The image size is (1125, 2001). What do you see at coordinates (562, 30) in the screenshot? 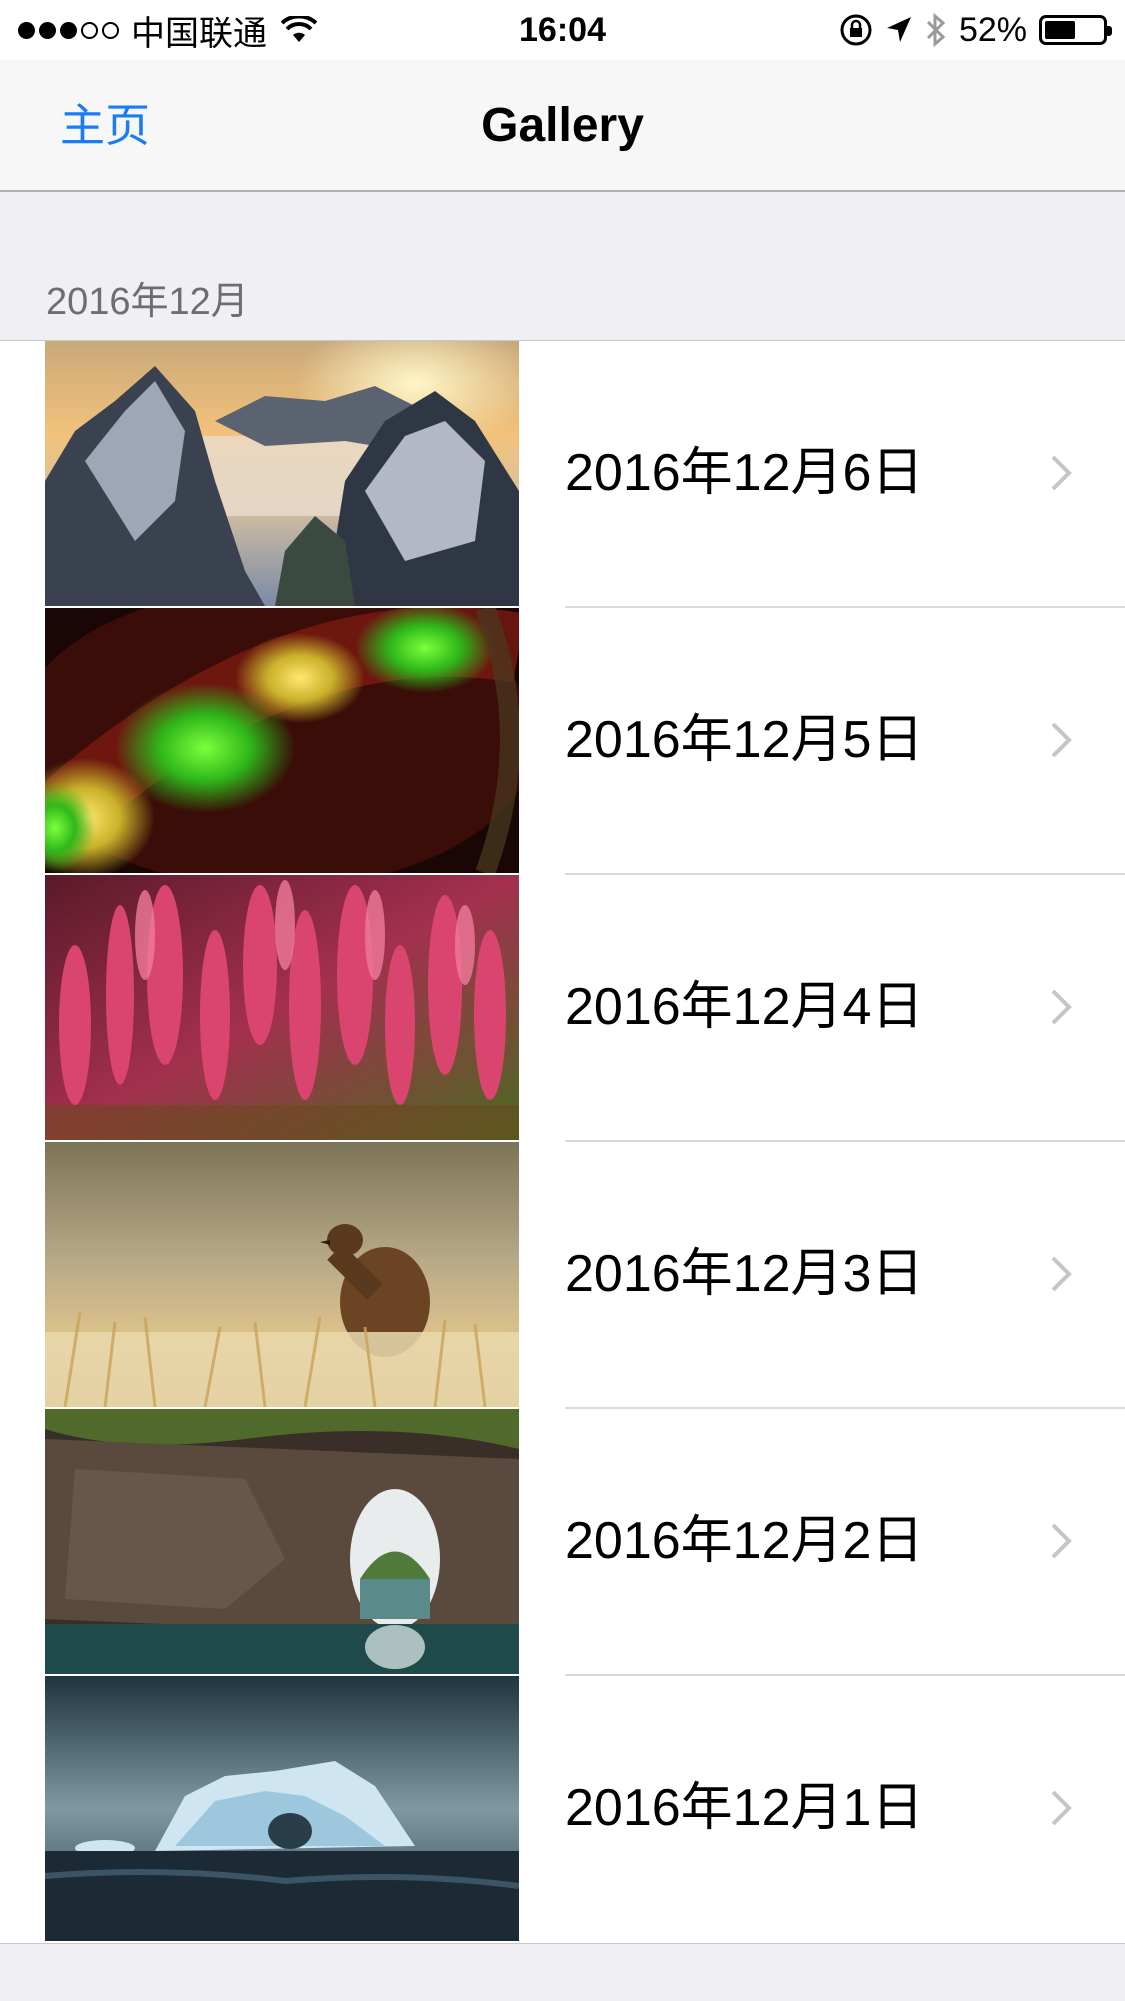
I see `status-bar: 中国联通 16:04 52%` at bounding box center [562, 30].